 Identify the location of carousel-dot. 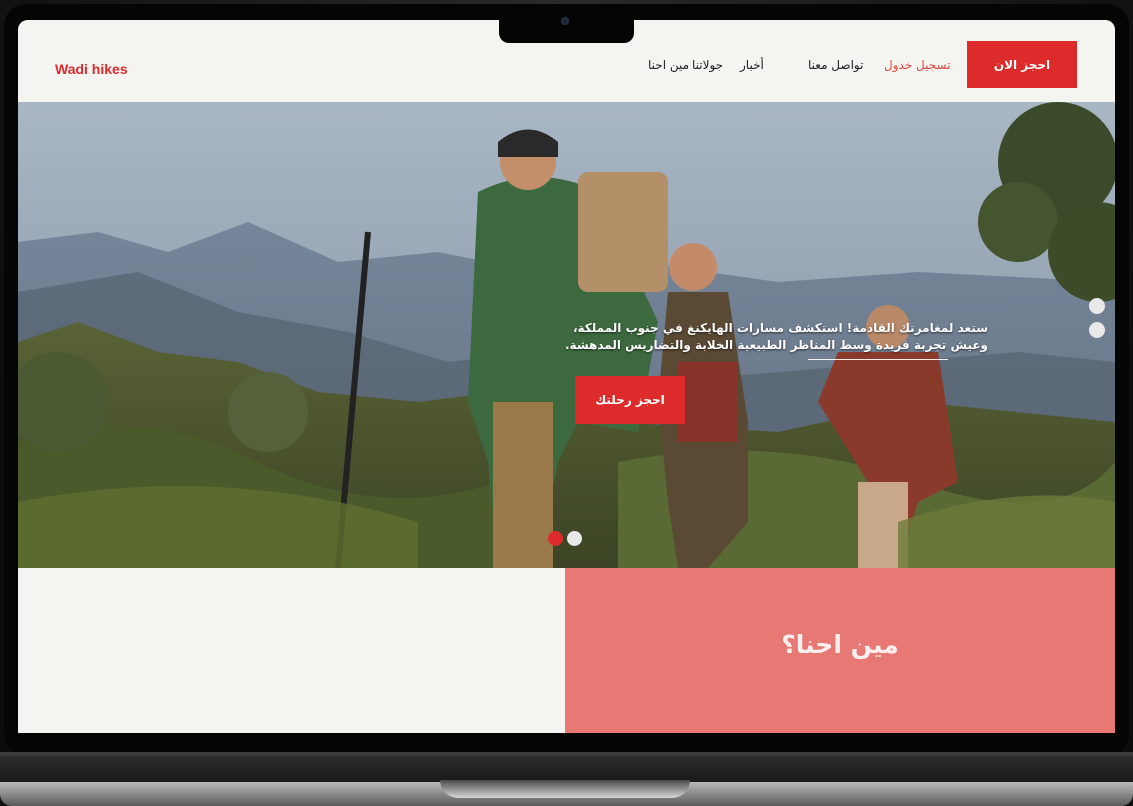
(574, 538).